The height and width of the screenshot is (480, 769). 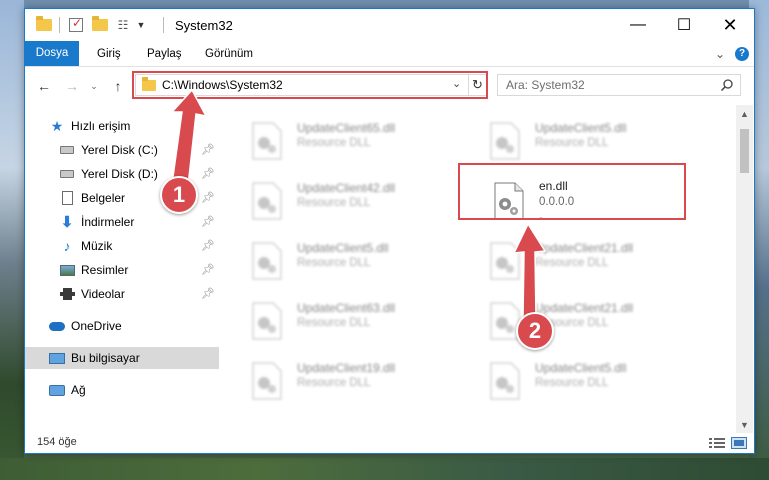 I want to click on sidebar-item-quick-access: ★ Hızlı erişim, so click(x=122, y=126).